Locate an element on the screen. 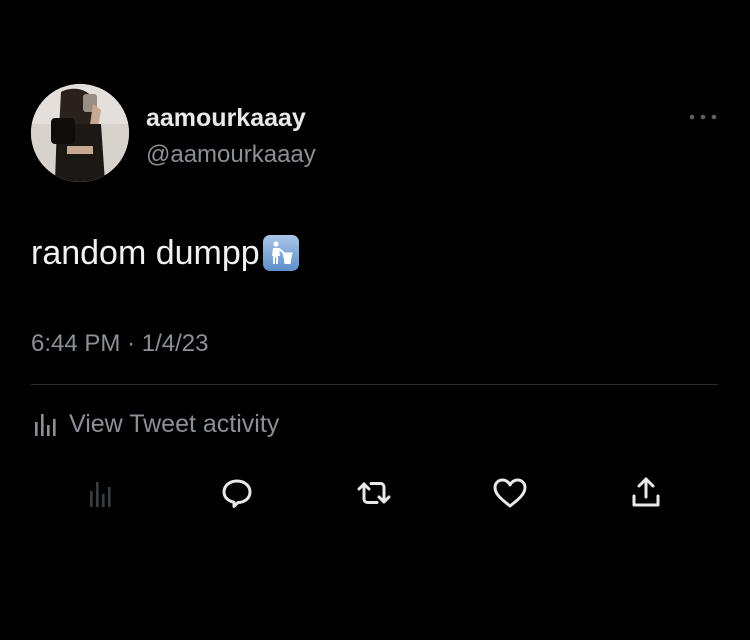  avatar-photo is located at coordinates (80, 133).